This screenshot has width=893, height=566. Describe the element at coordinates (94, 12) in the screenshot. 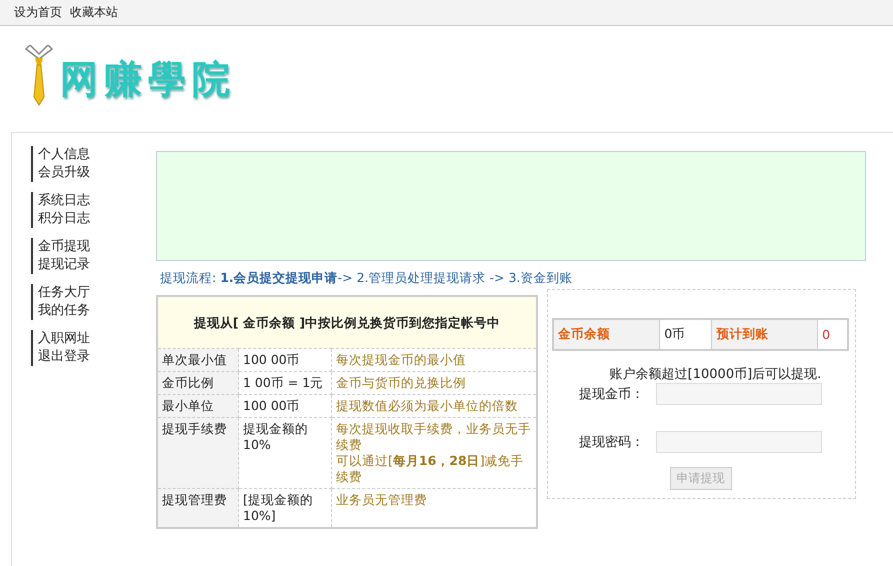

I see `top-link: 收藏本站` at that location.